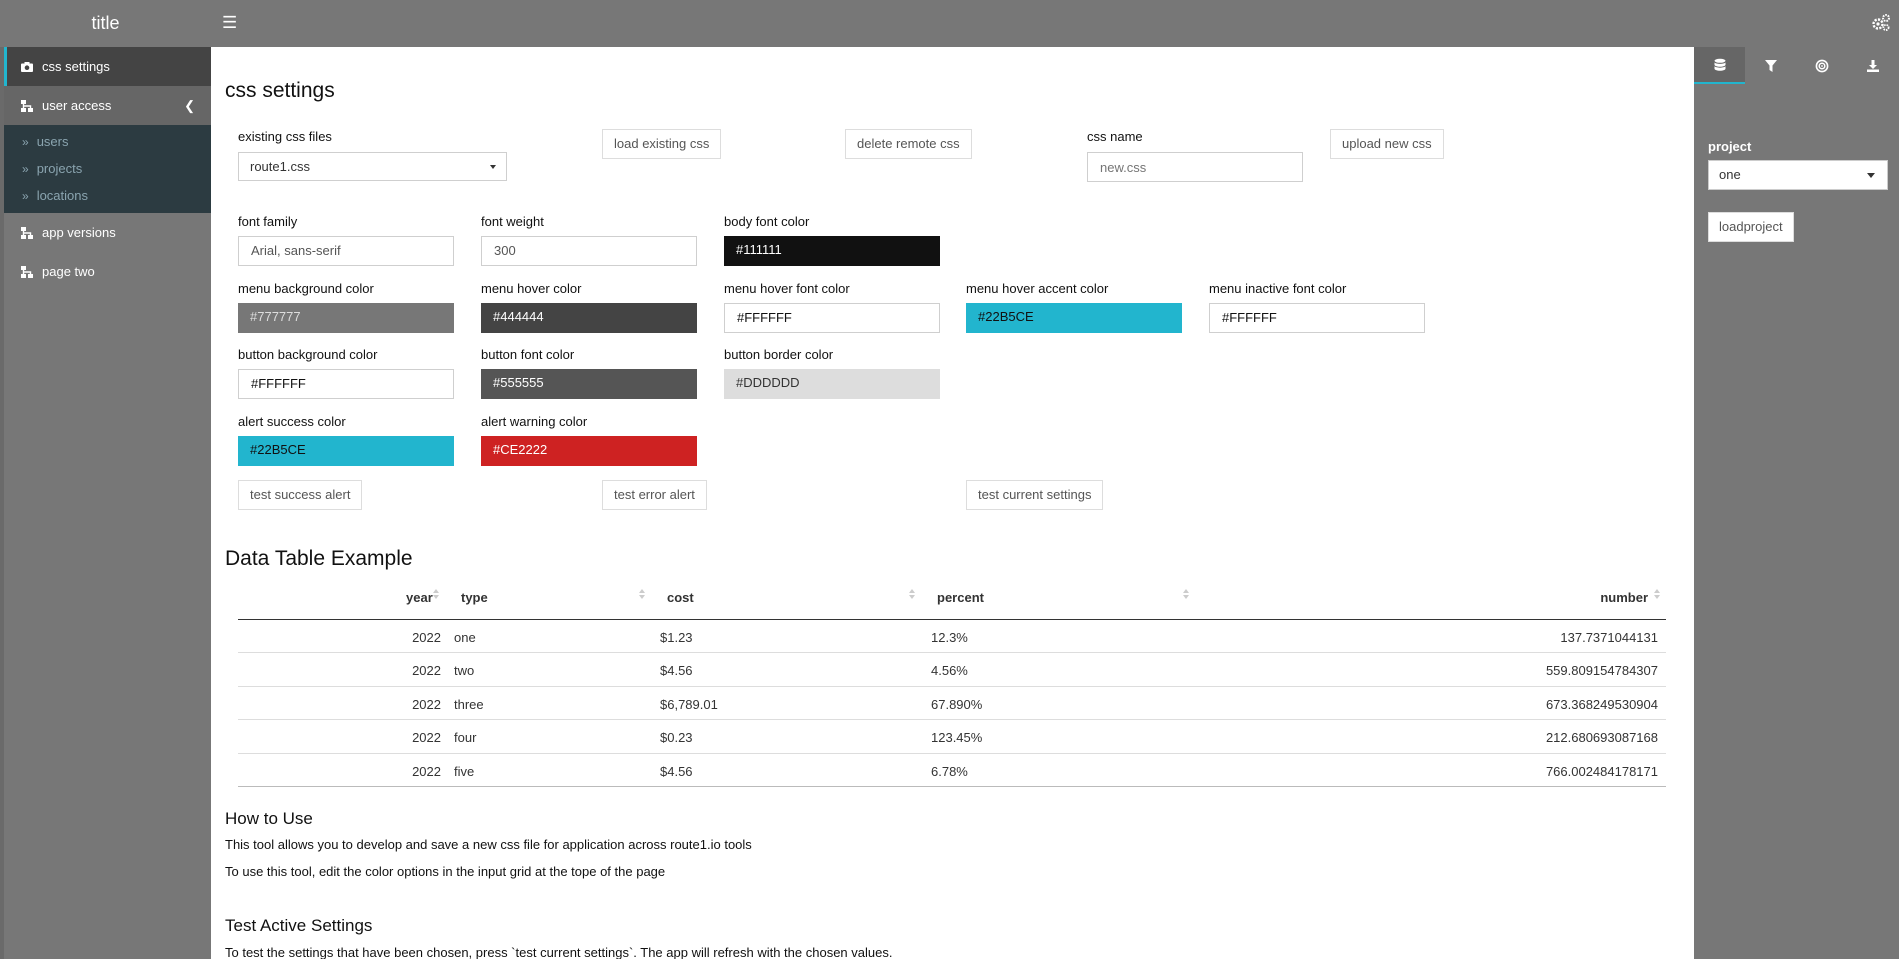 This screenshot has width=1899, height=959. I want to click on table-row: 2022 one $1.23 12.3% 137.7371044131, so click(952, 637).